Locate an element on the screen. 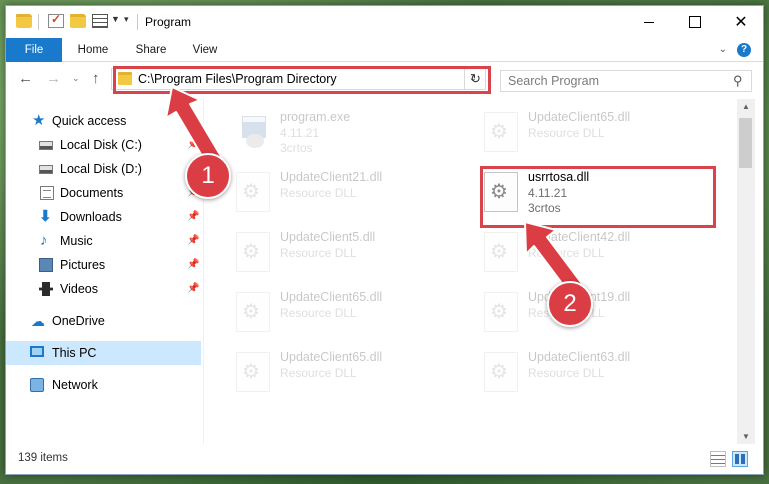 The width and height of the screenshot is (769, 484). list-item: ⚙ UpdateClient5.dll Resource DLL is located at coordinates (356, 254).